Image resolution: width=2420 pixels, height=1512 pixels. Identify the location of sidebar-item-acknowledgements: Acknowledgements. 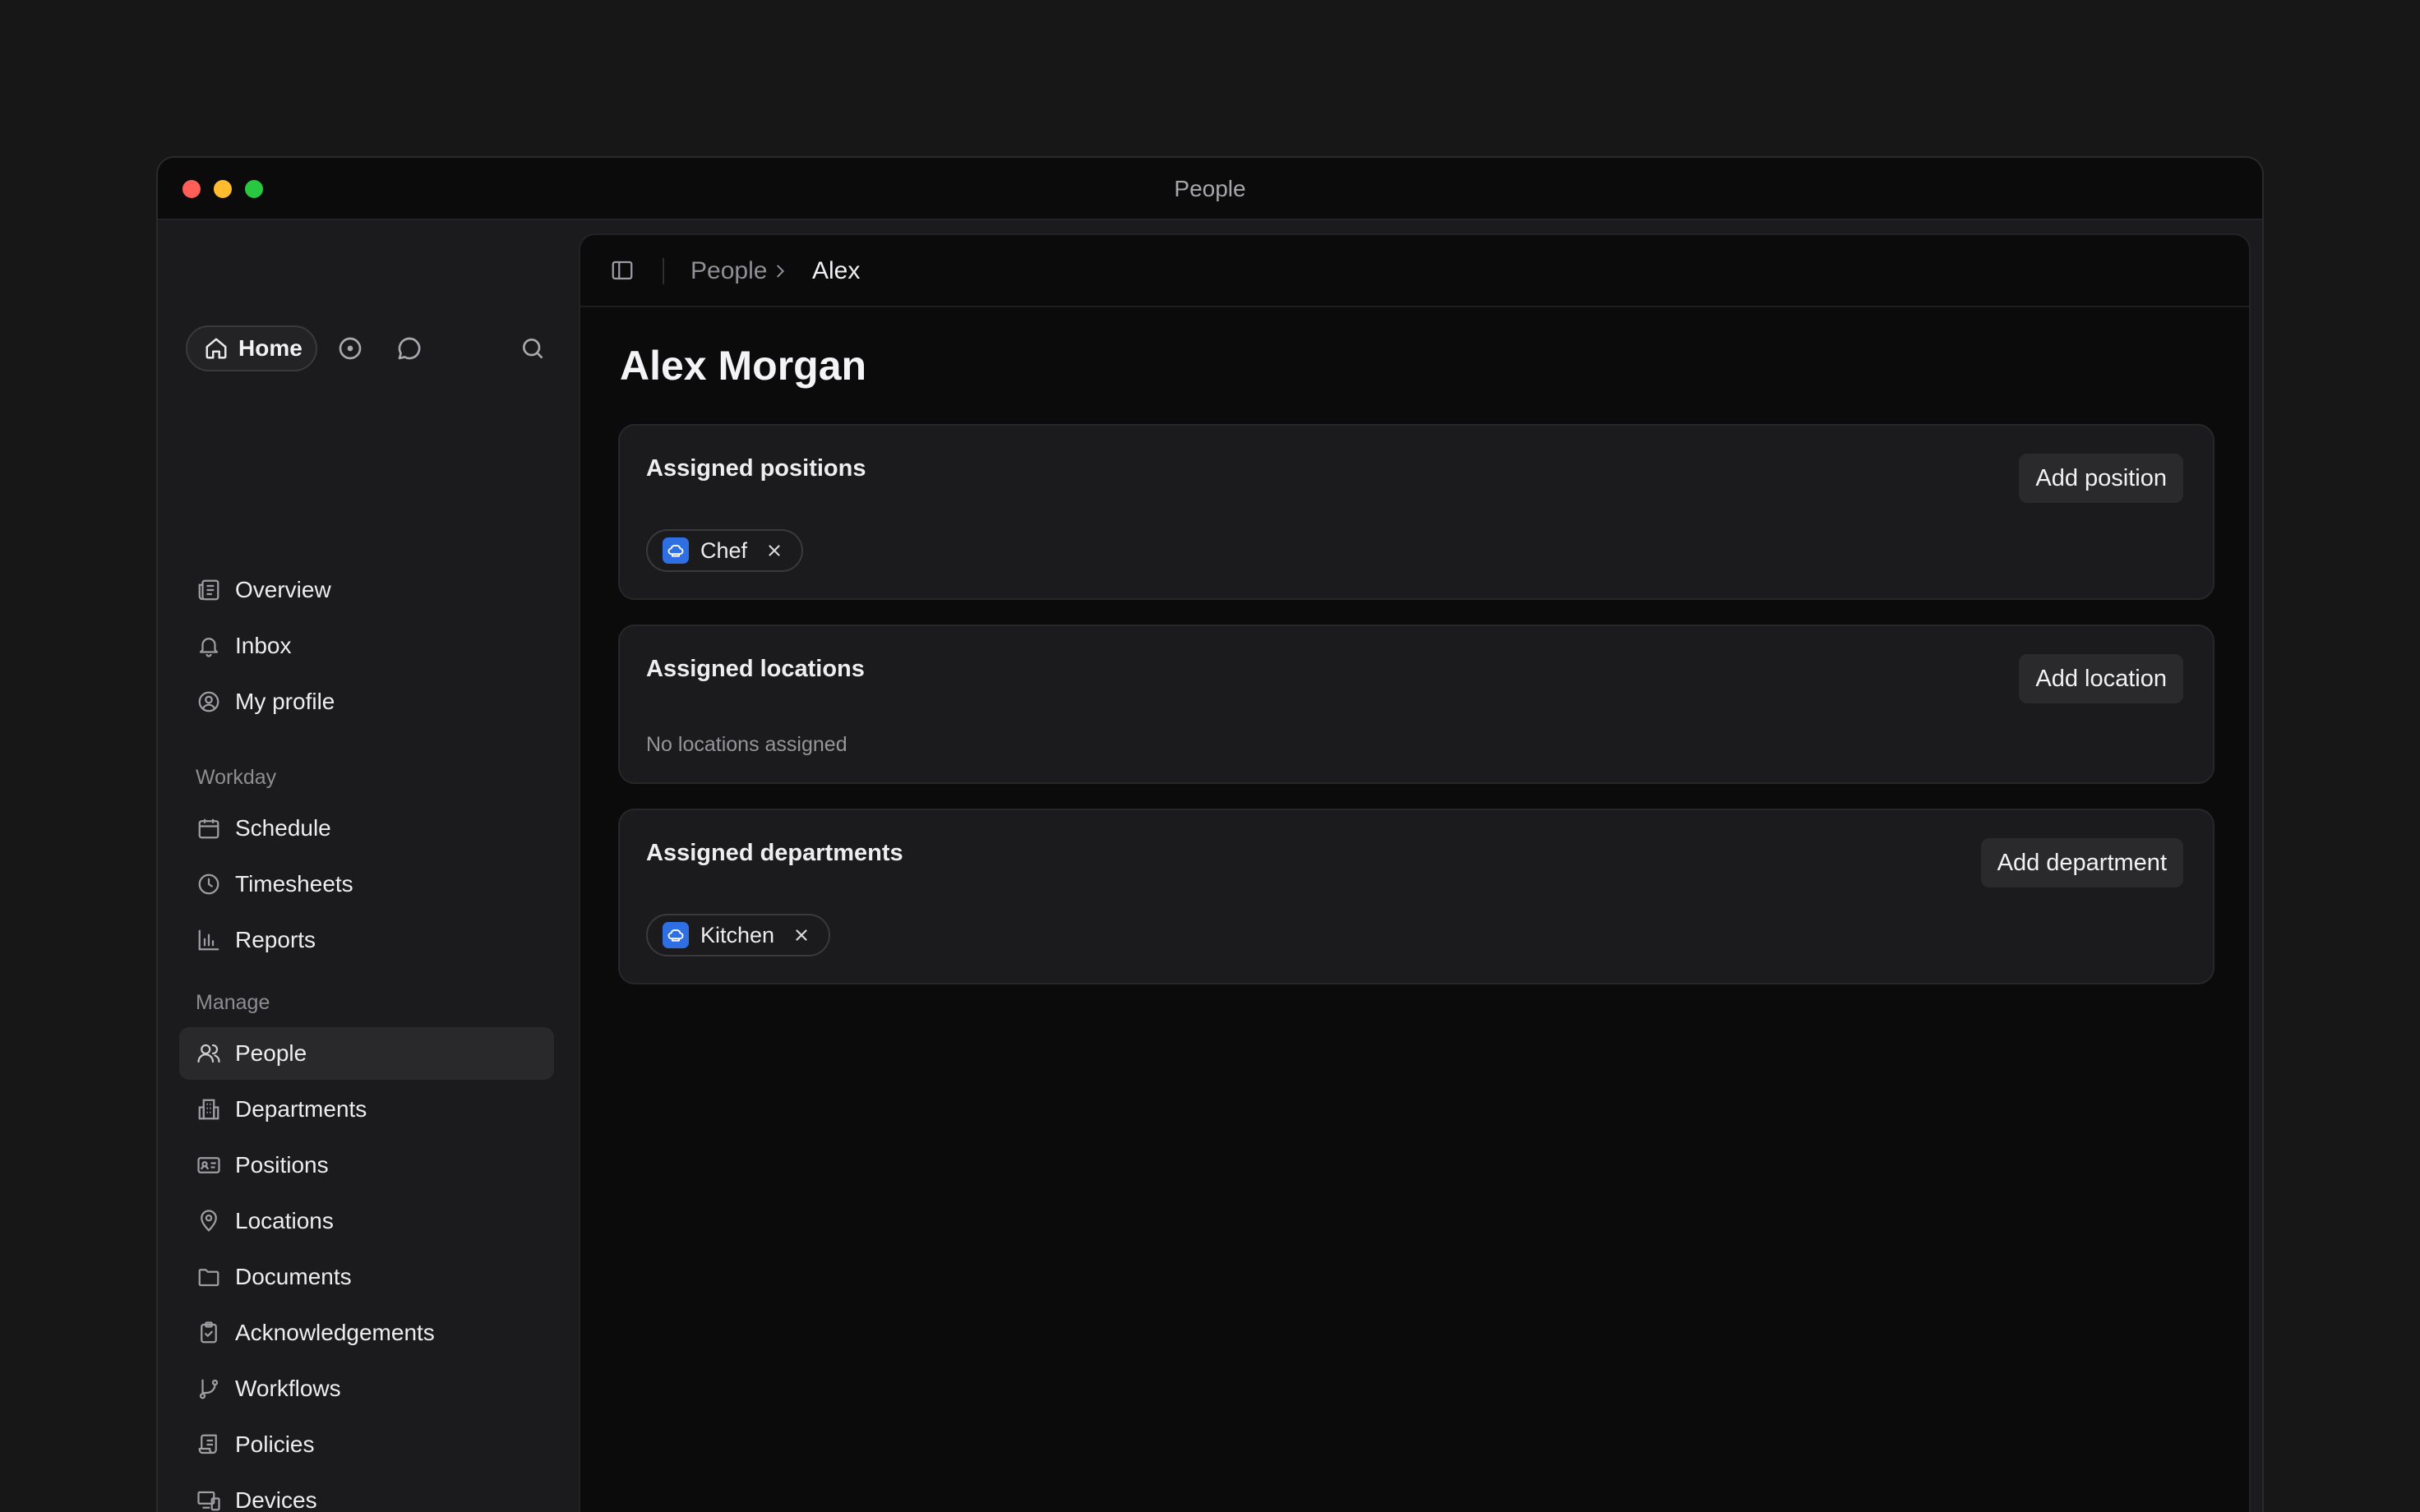
(366, 1333).